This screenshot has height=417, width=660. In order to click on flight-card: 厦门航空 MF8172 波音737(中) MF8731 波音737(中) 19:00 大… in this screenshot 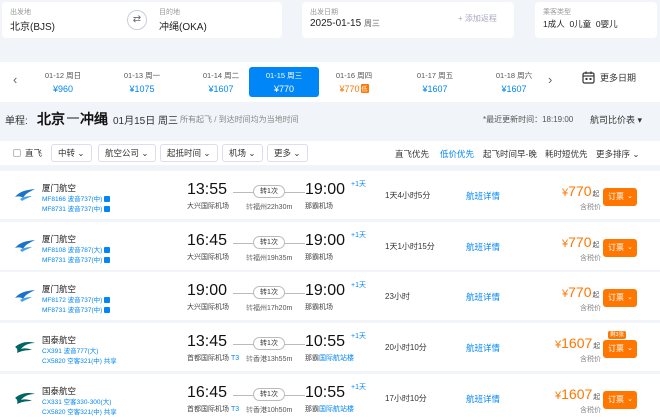, I will do `click(330, 296)`.